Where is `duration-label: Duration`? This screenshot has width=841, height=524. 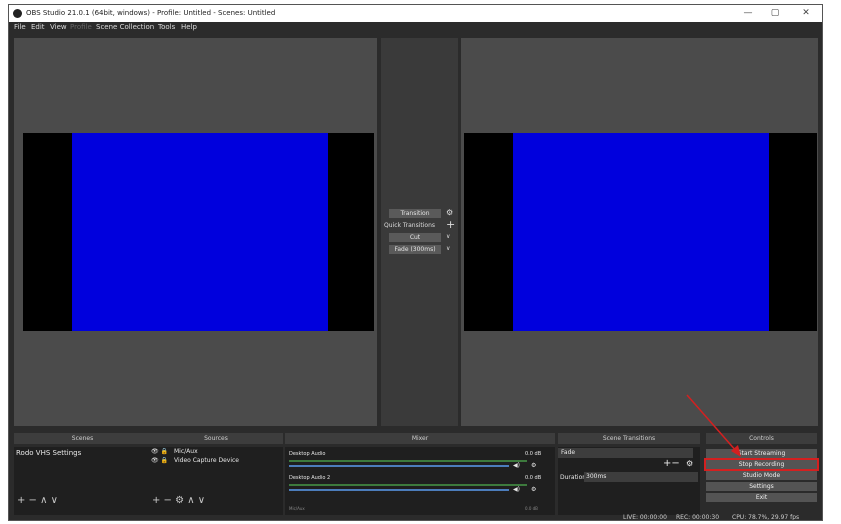 duration-label: Duration is located at coordinates (573, 477).